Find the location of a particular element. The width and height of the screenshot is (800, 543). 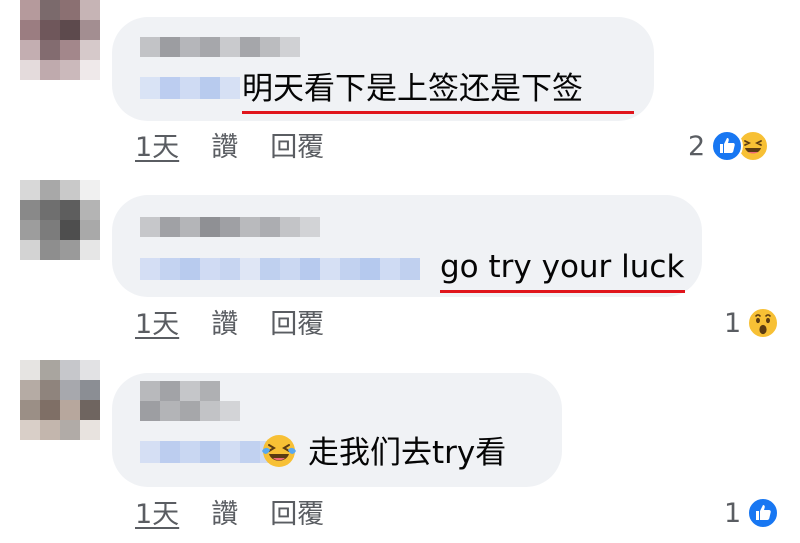

reaction-count: 2 is located at coordinates (697, 146).